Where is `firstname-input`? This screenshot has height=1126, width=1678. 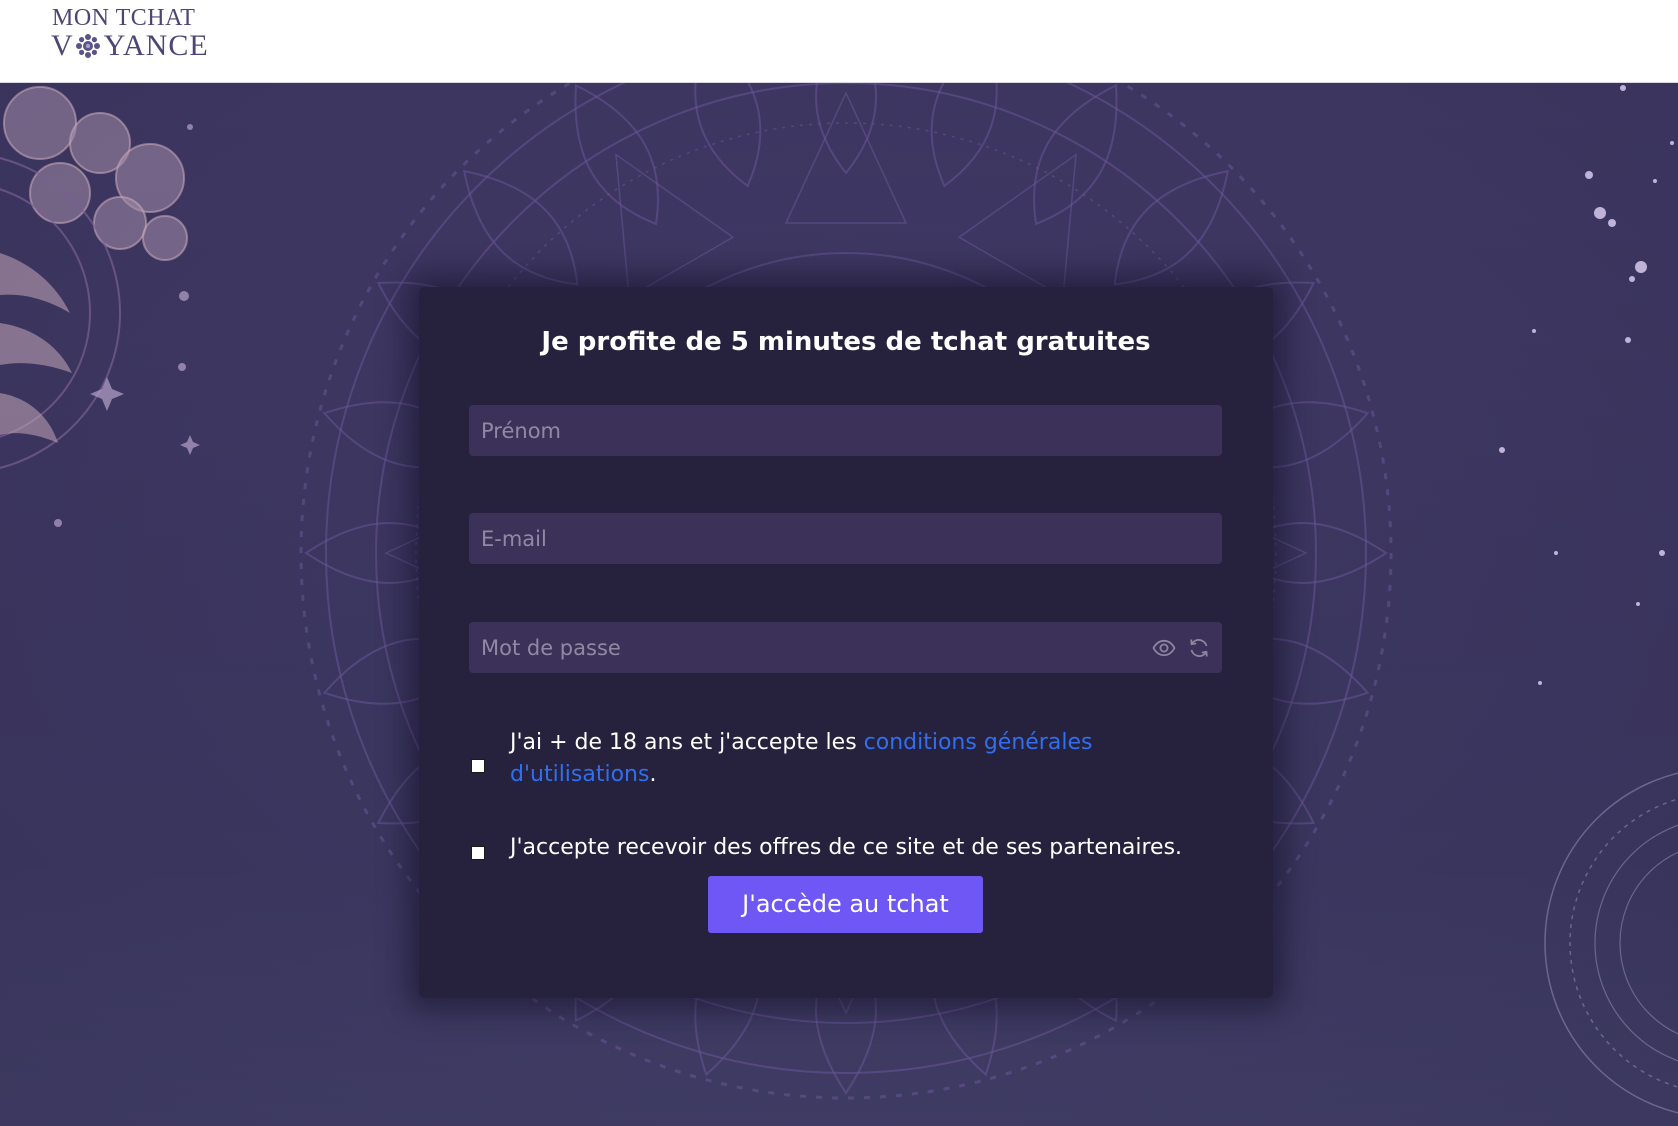
firstname-input is located at coordinates (845, 430).